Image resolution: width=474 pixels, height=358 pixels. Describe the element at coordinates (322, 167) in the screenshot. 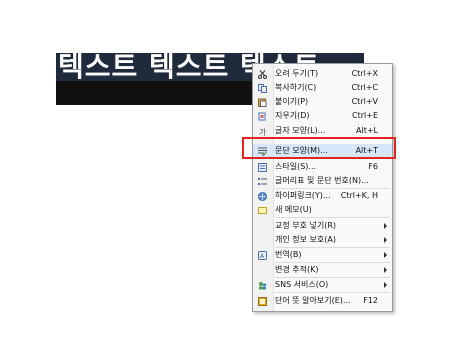

I see `menu-item-style: 스타일(S)... F6` at that location.